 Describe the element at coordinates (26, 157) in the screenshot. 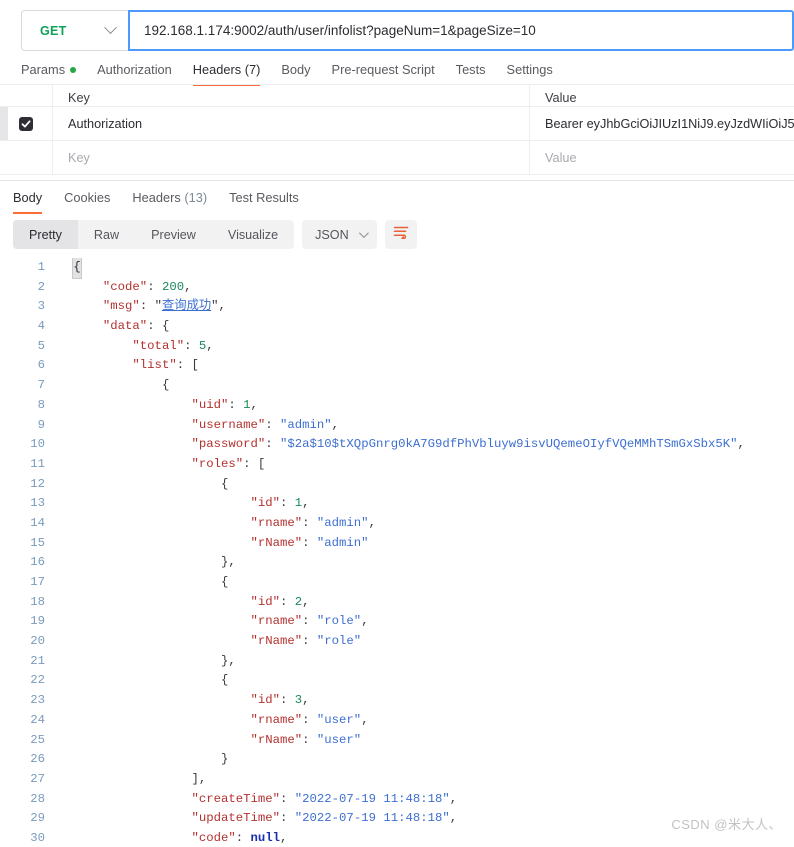

I see `row-checkbox-cell` at that location.